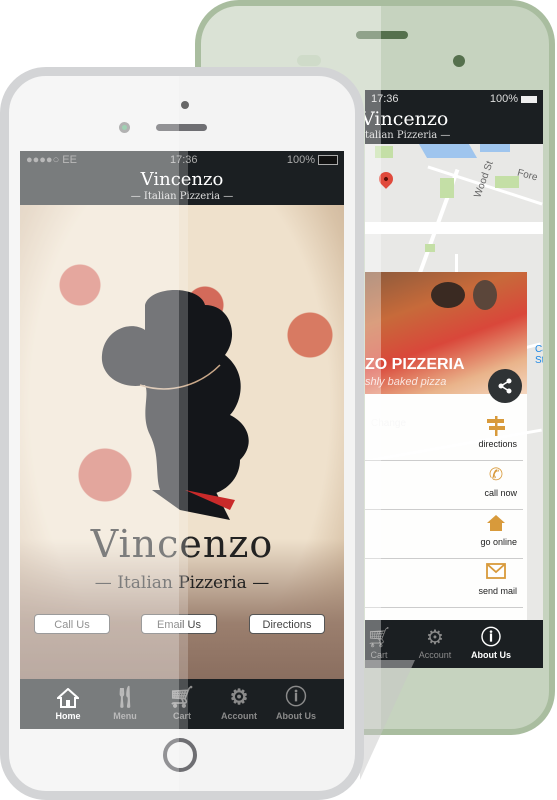 The height and width of the screenshot is (800, 557). I want to click on mail-icon, so click(496, 573).